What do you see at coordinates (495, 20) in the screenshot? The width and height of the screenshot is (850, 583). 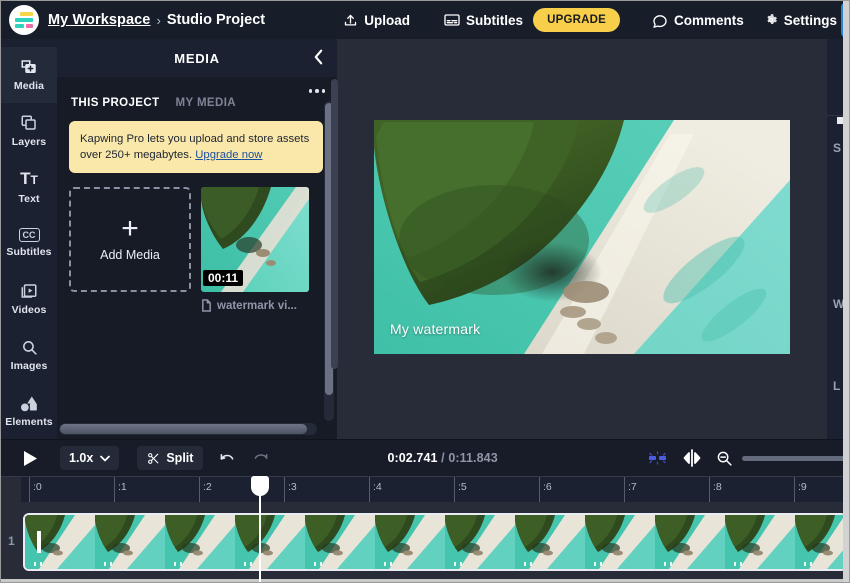 I see `subtitles-label: Subtitles` at bounding box center [495, 20].